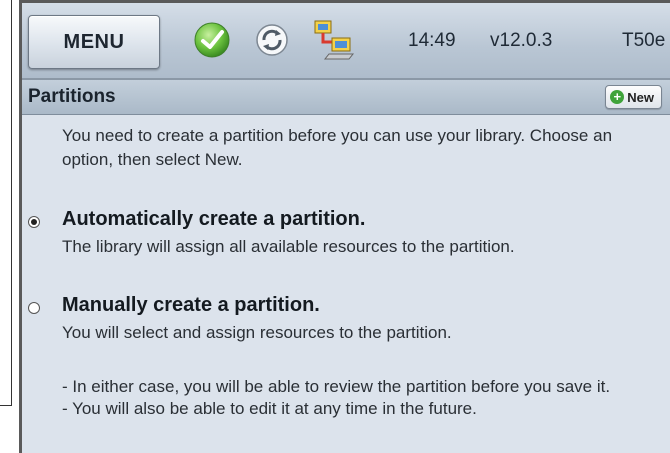 This screenshot has width=670, height=453. I want to click on option-title: Manually create a partition., so click(191, 305).